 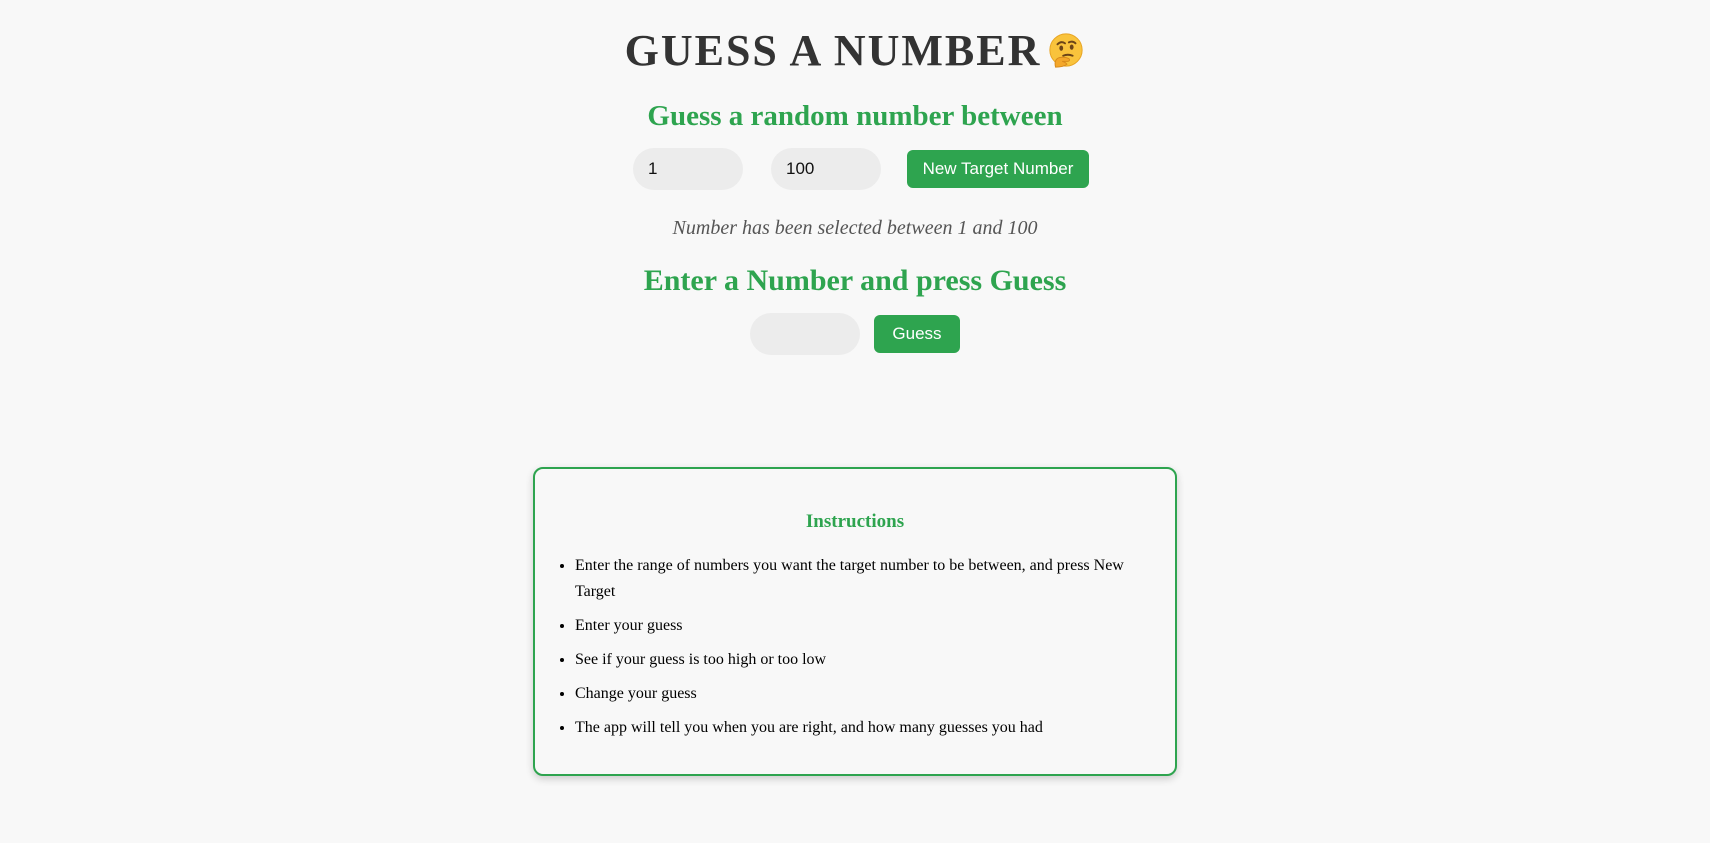 What do you see at coordinates (805, 334) in the screenshot?
I see `guess-input` at bounding box center [805, 334].